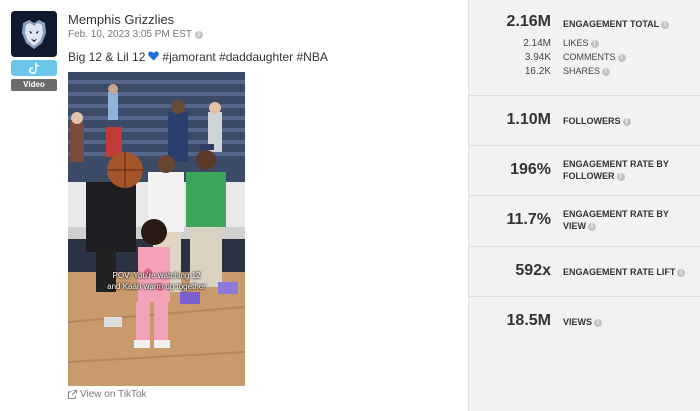  Describe the element at coordinates (528, 320) in the screenshot. I see `views-value: 18.5M` at that location.